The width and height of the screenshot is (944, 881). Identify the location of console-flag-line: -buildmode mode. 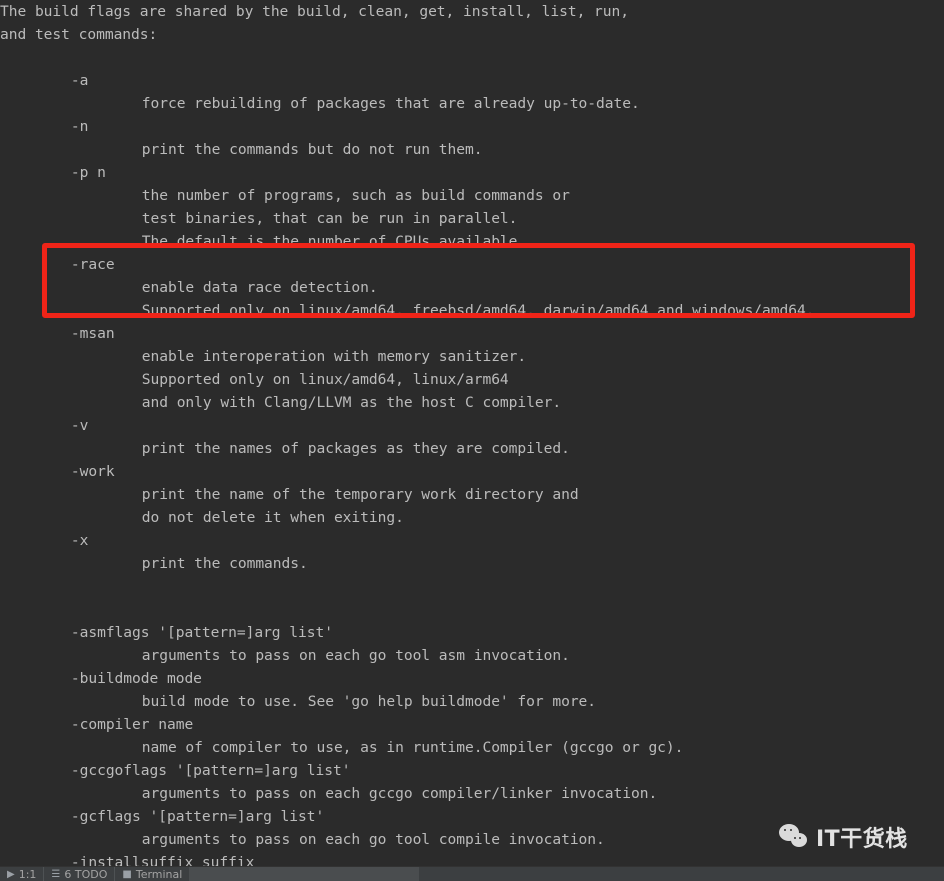
(136, 678).